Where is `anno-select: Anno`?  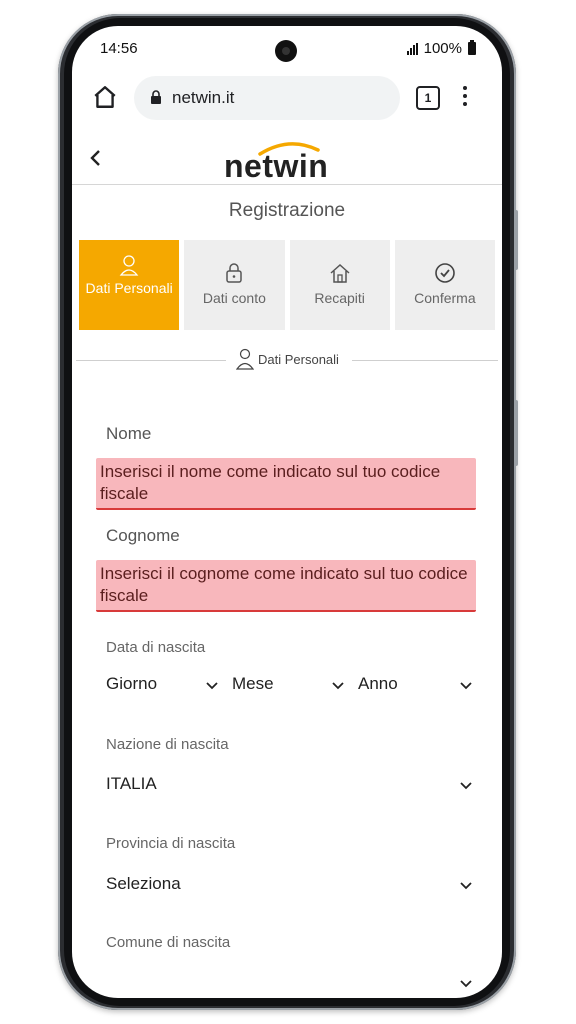 anno-select: Anno is located at coordinates (418, 689).